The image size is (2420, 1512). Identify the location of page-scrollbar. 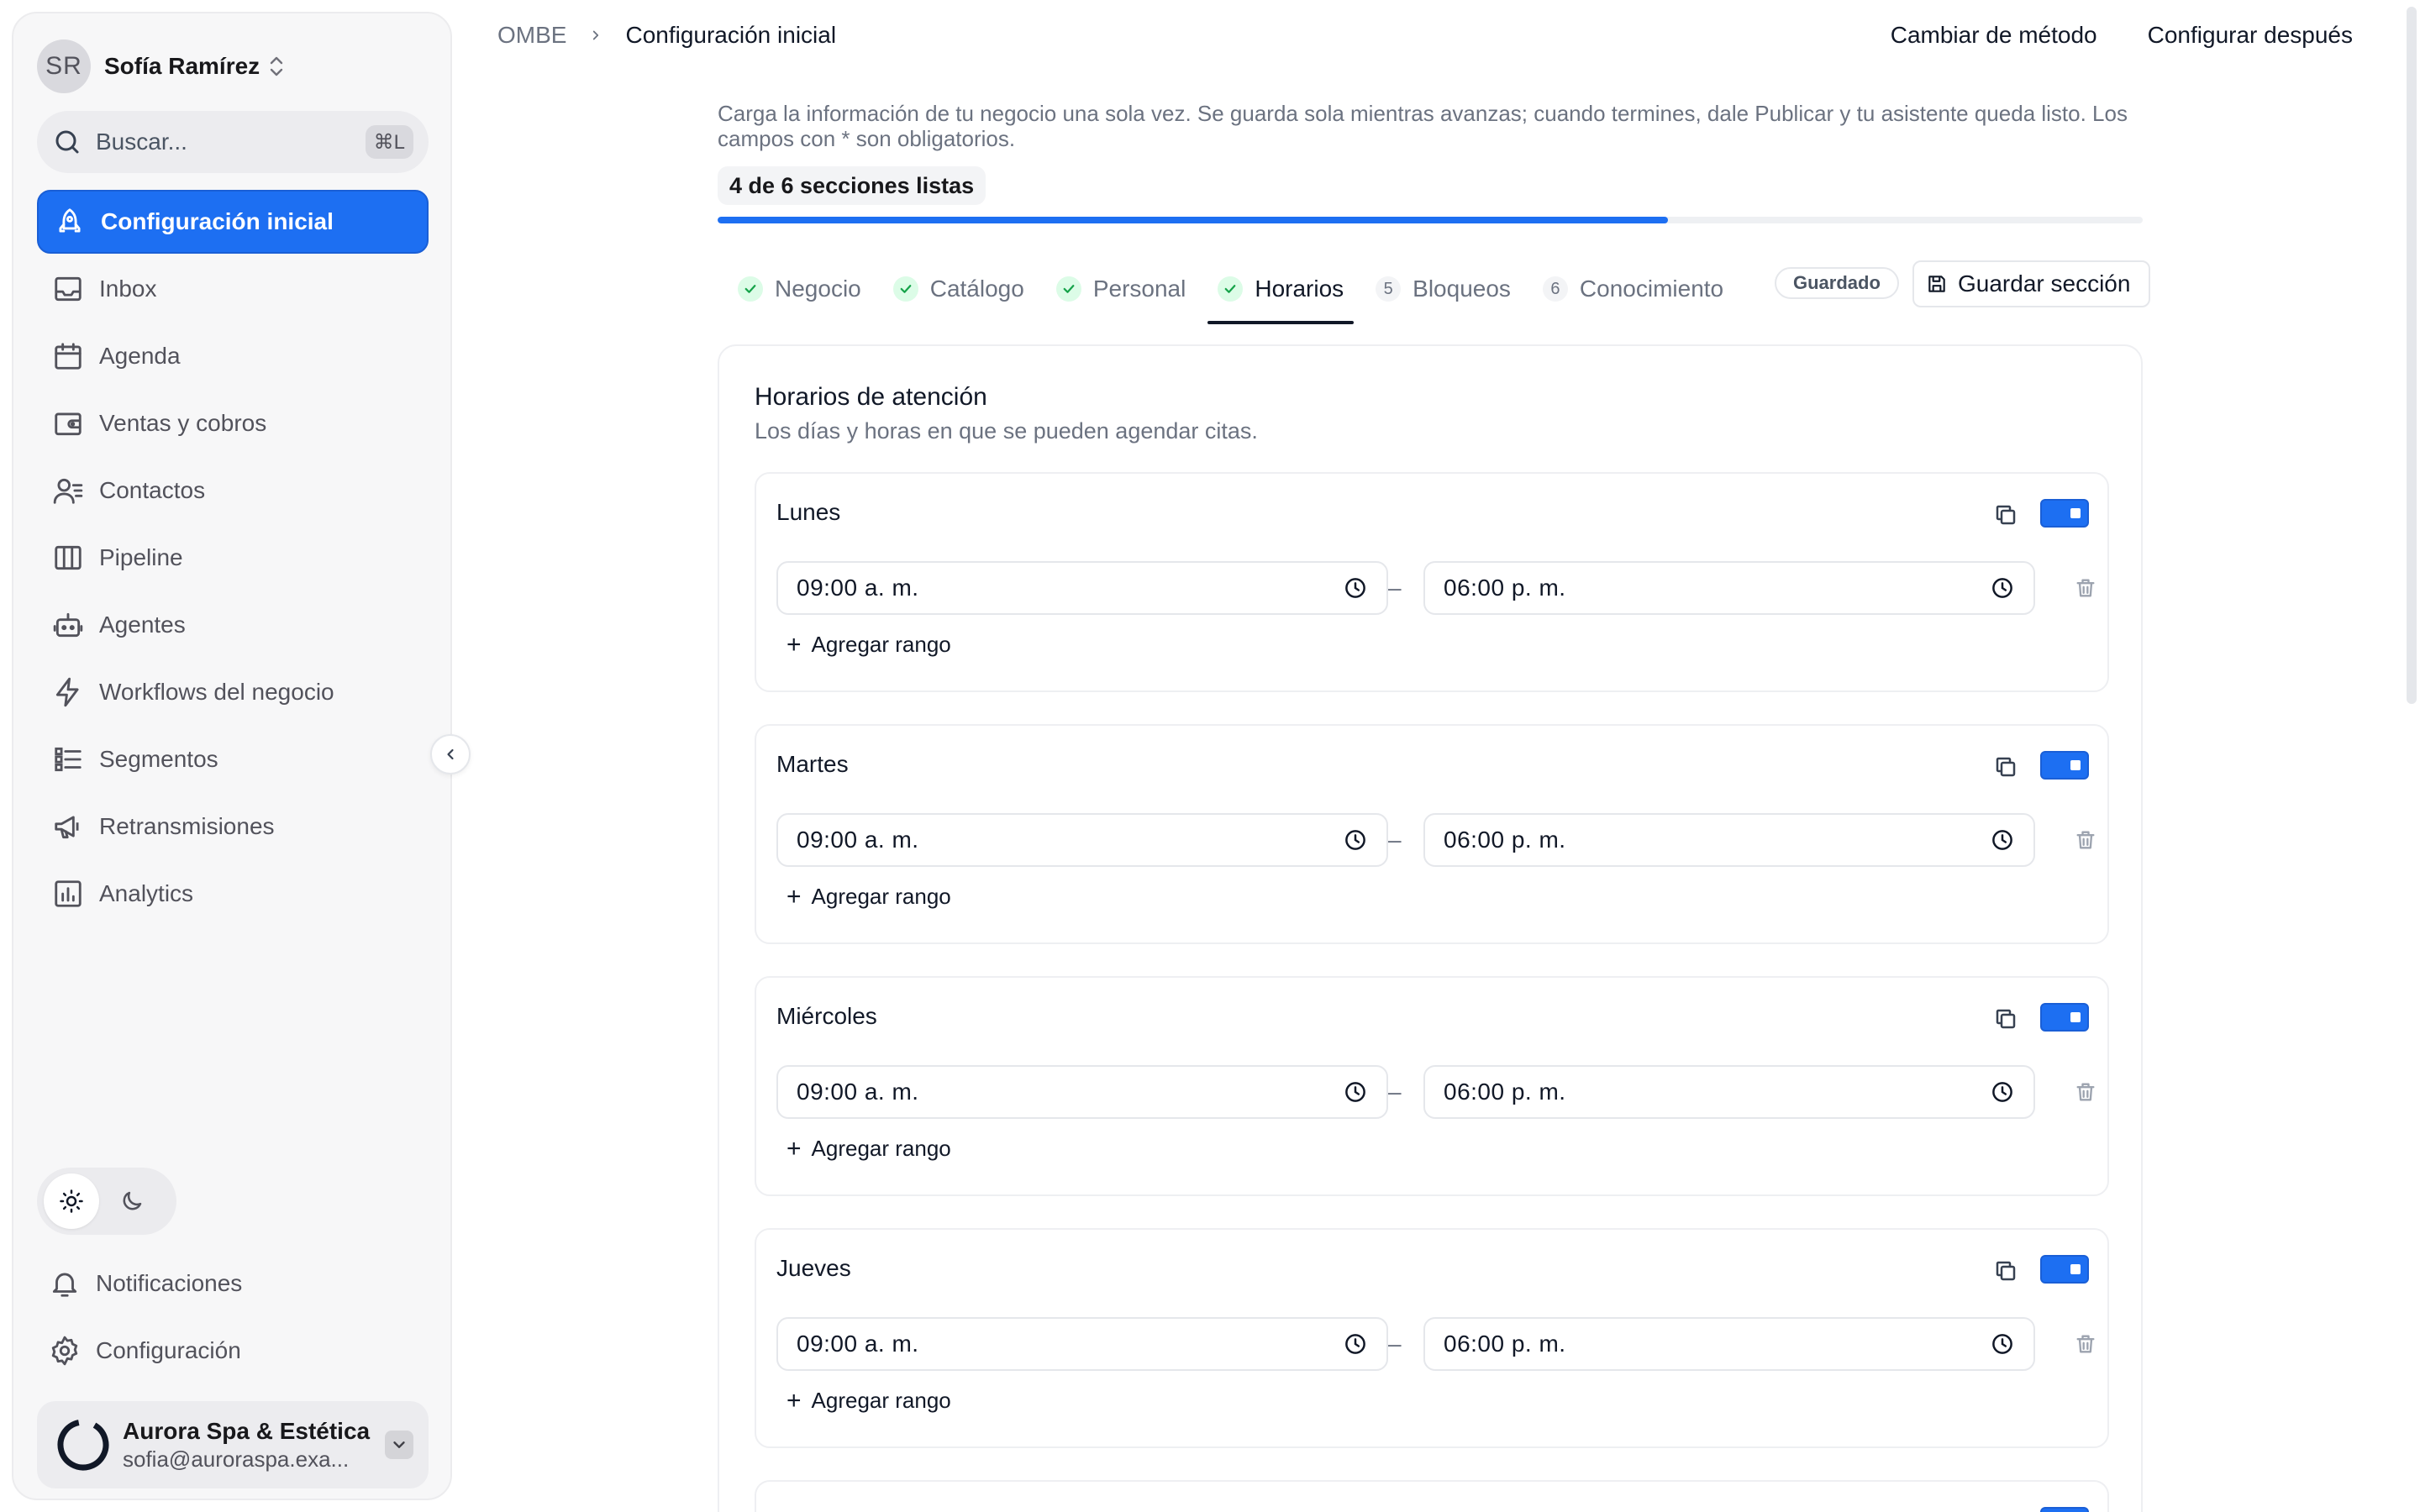
(2411, 756).